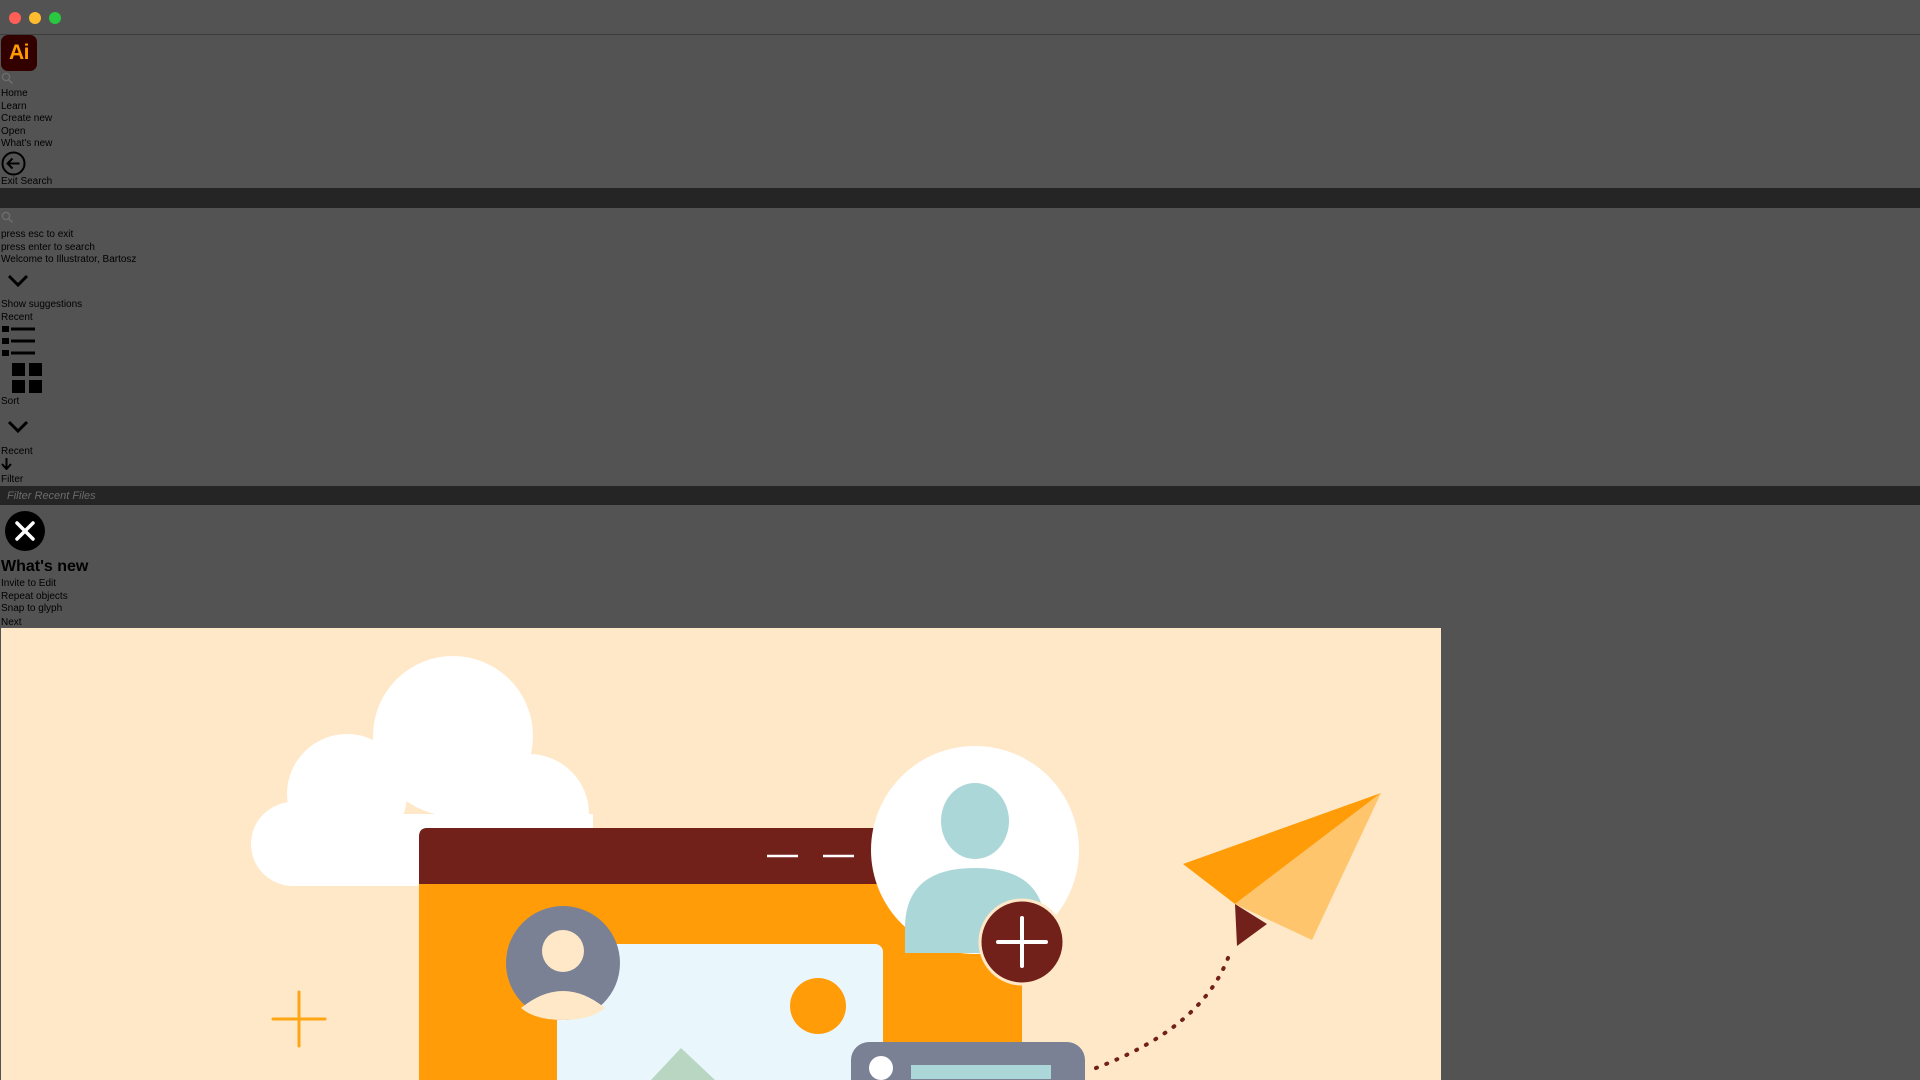 The height and width of the screenshot is (1080, 1920). What do you see at coordinates (37, 234) in the screenshot?
I see `hint-esc-exit: press esc to exit` at bounding box center [37, 234].